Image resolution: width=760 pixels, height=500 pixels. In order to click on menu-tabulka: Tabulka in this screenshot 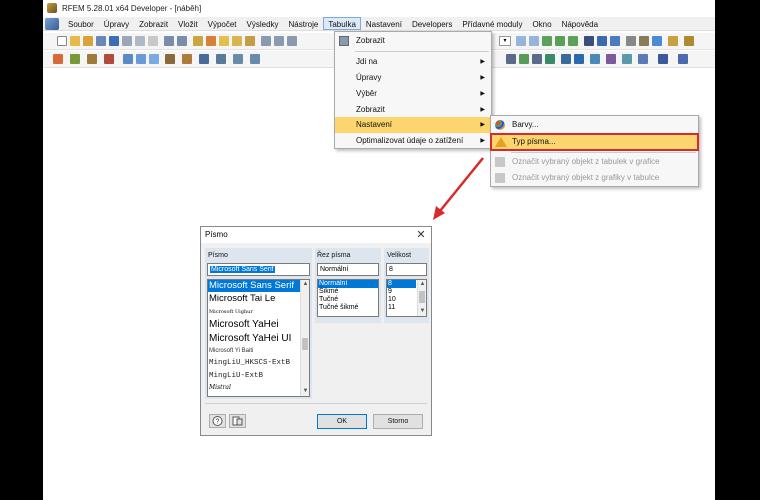, I will do `click(342, 23)`.